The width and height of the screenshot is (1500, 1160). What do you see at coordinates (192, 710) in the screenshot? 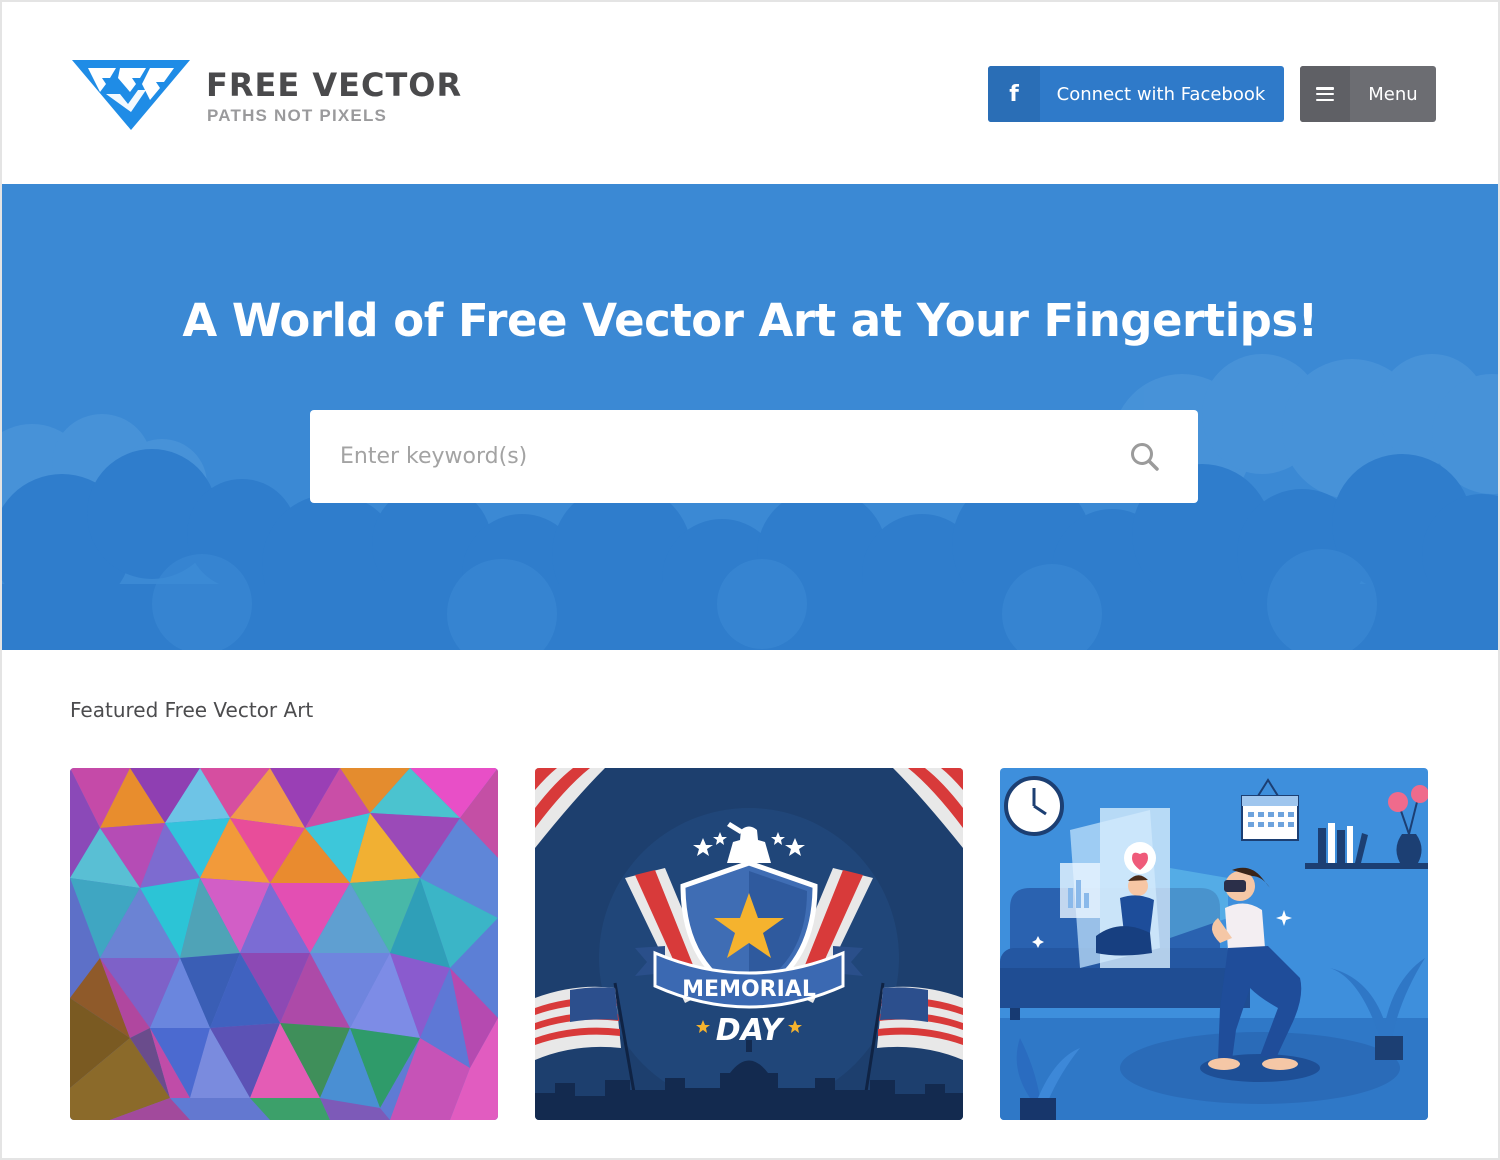
I see `featured-section-title: Featured Free Vector Art` at bounding box center [192, 710].